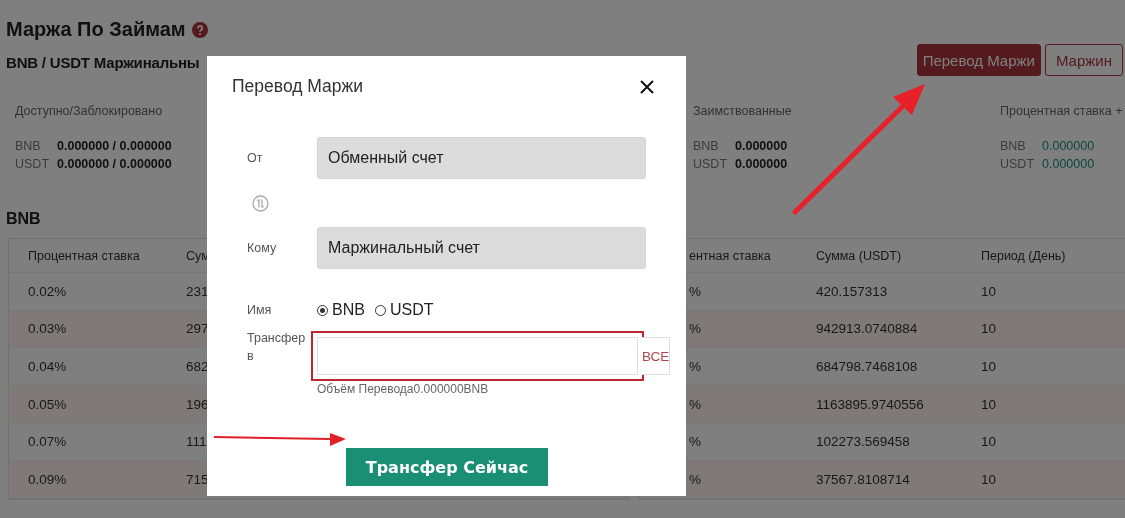  I want to click on field-label: Кому, so click(262, 248).